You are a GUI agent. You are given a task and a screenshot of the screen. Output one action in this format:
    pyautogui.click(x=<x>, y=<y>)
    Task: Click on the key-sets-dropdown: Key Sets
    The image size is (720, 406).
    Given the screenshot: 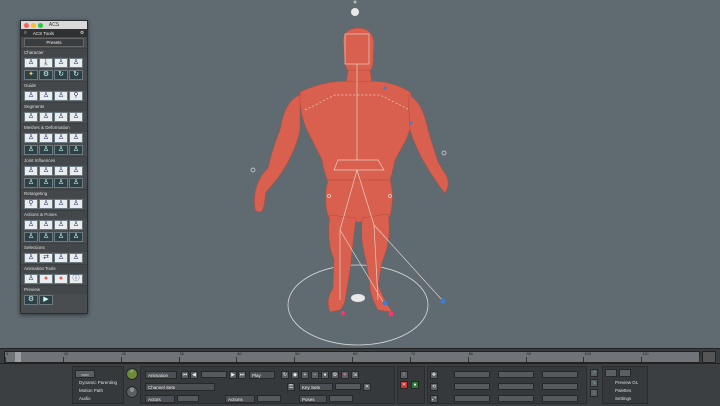 What is the action you would take?
    pyautogui.click(x=316, y=387)
    